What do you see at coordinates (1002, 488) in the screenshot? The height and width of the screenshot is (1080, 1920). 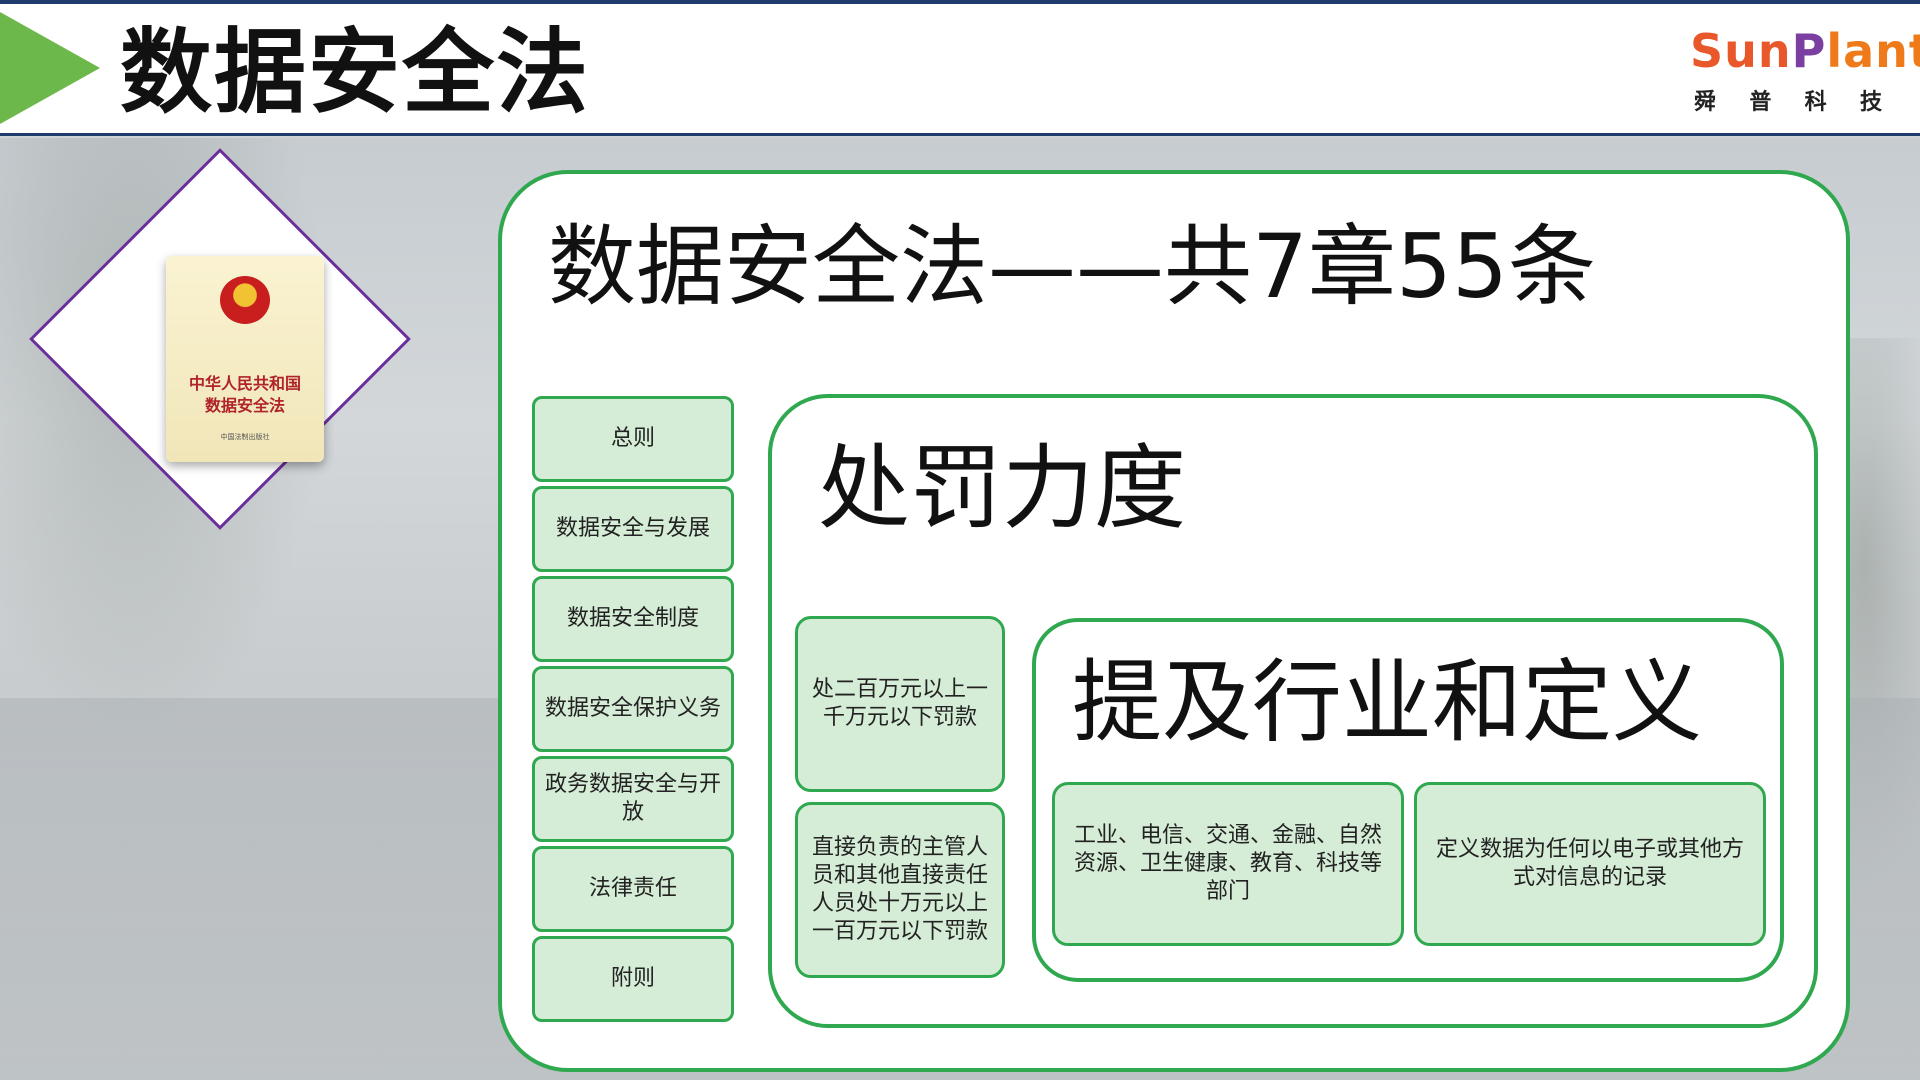 I see `penalty-panel-title: 处罚力度` at bounding box center [1002, 488].